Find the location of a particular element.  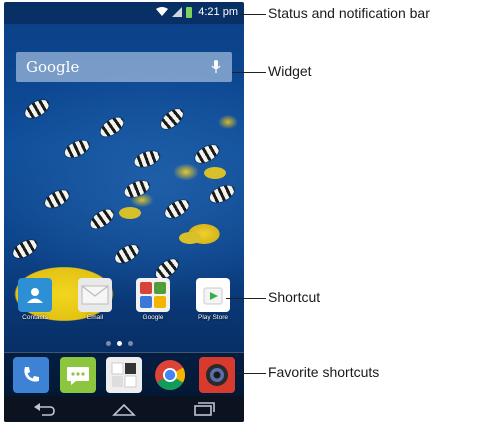

page-dot-active is located at coordinates (119, 343).